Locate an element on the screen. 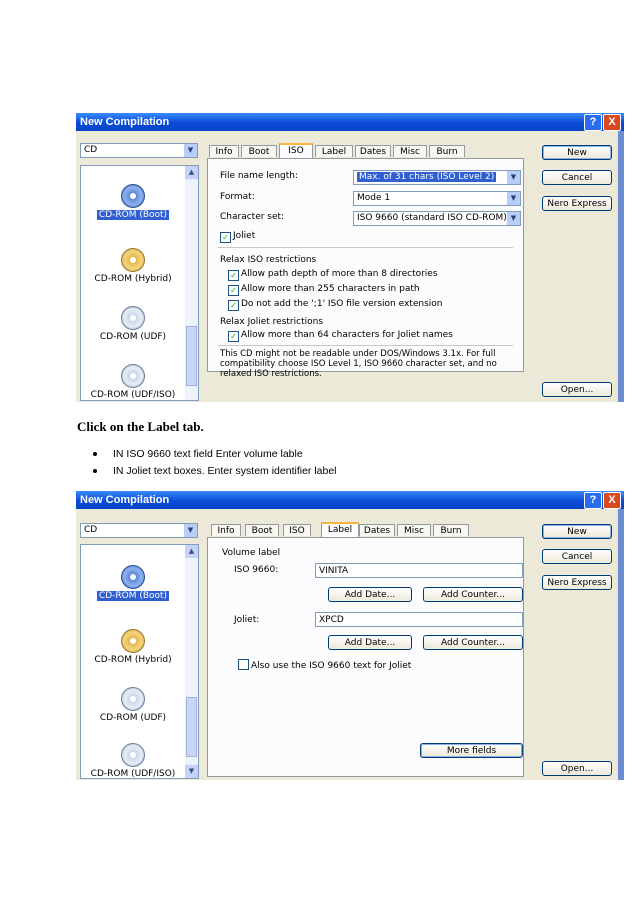 This screenshot has width=638, height=903. also-use-iso-checkbox: Also use the ISO 9660 text for Joliet is located at coordinates (324, 665).